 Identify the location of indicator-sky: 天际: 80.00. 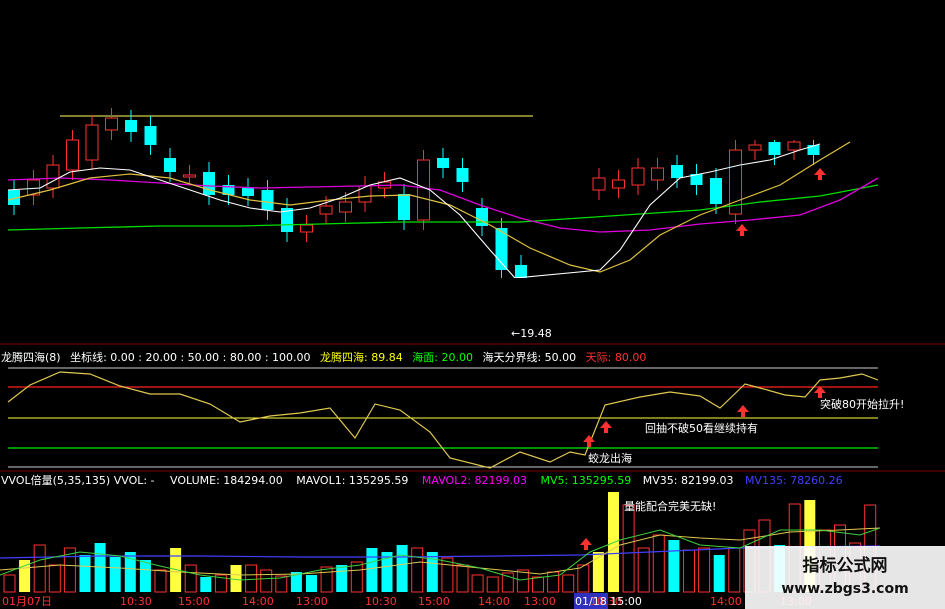
(616, 357).